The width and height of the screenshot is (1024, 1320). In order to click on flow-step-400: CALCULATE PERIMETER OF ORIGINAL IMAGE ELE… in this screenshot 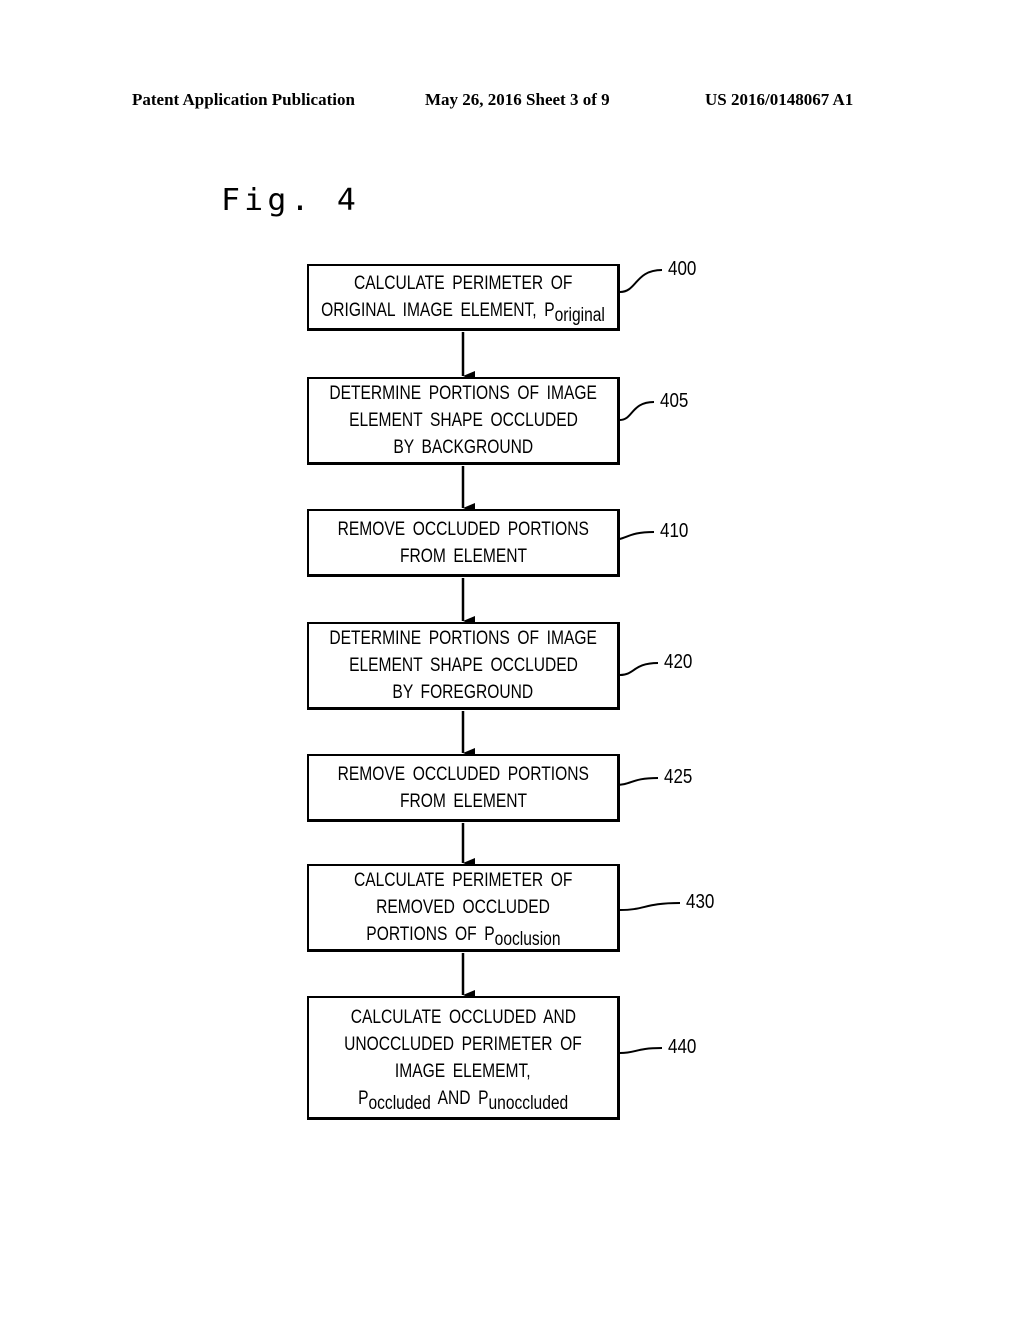, I will do `click(463, 297)`.